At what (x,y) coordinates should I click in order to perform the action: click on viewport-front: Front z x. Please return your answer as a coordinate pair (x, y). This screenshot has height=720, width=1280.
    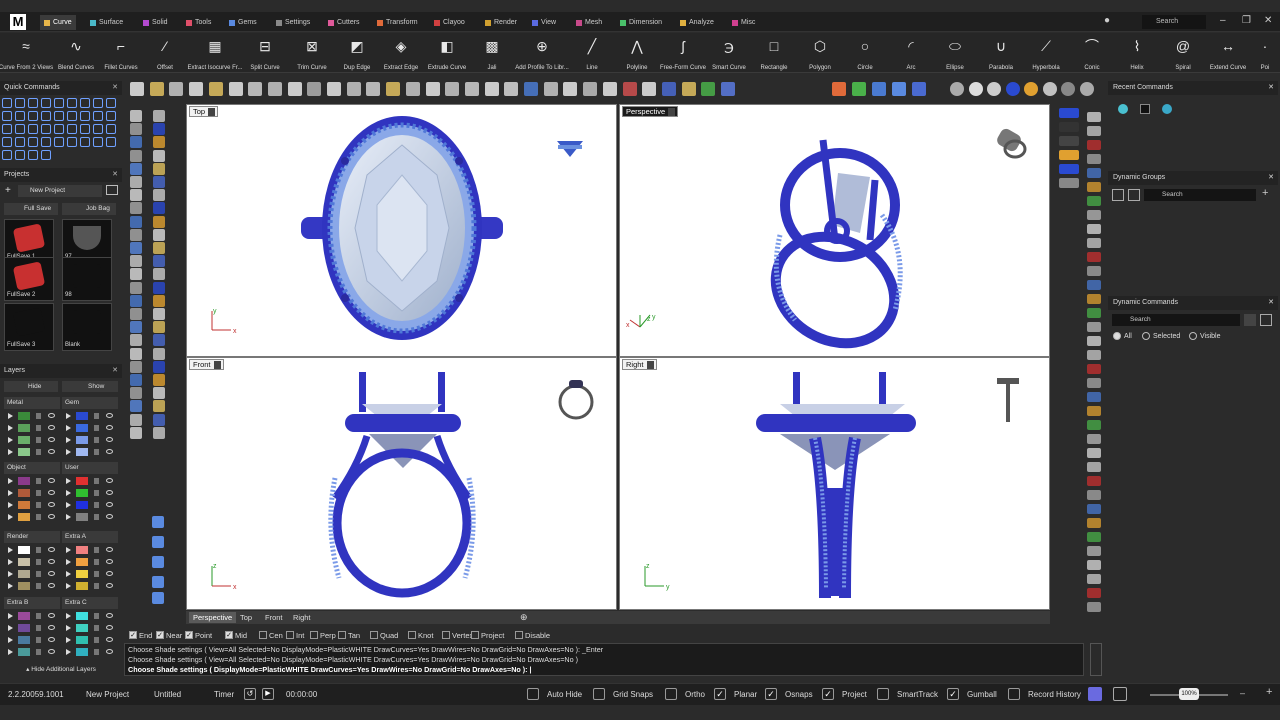
    Looking at the image, I should click on (401, 483).